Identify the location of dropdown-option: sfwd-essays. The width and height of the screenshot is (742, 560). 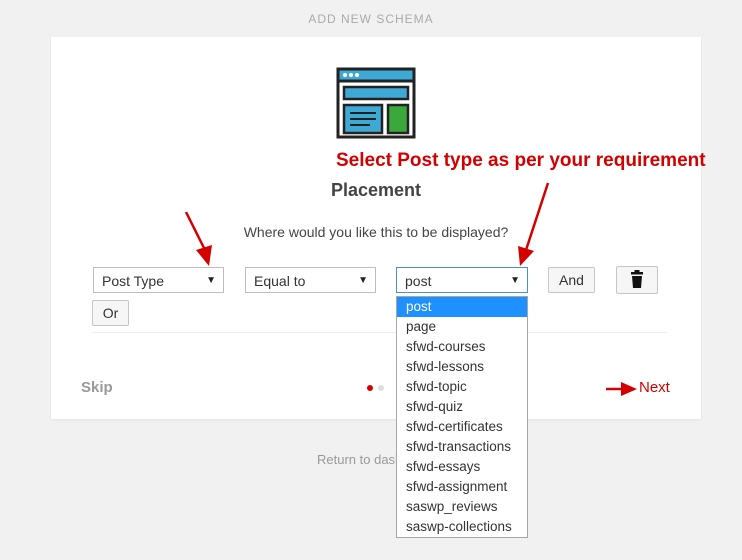
(462, 467).